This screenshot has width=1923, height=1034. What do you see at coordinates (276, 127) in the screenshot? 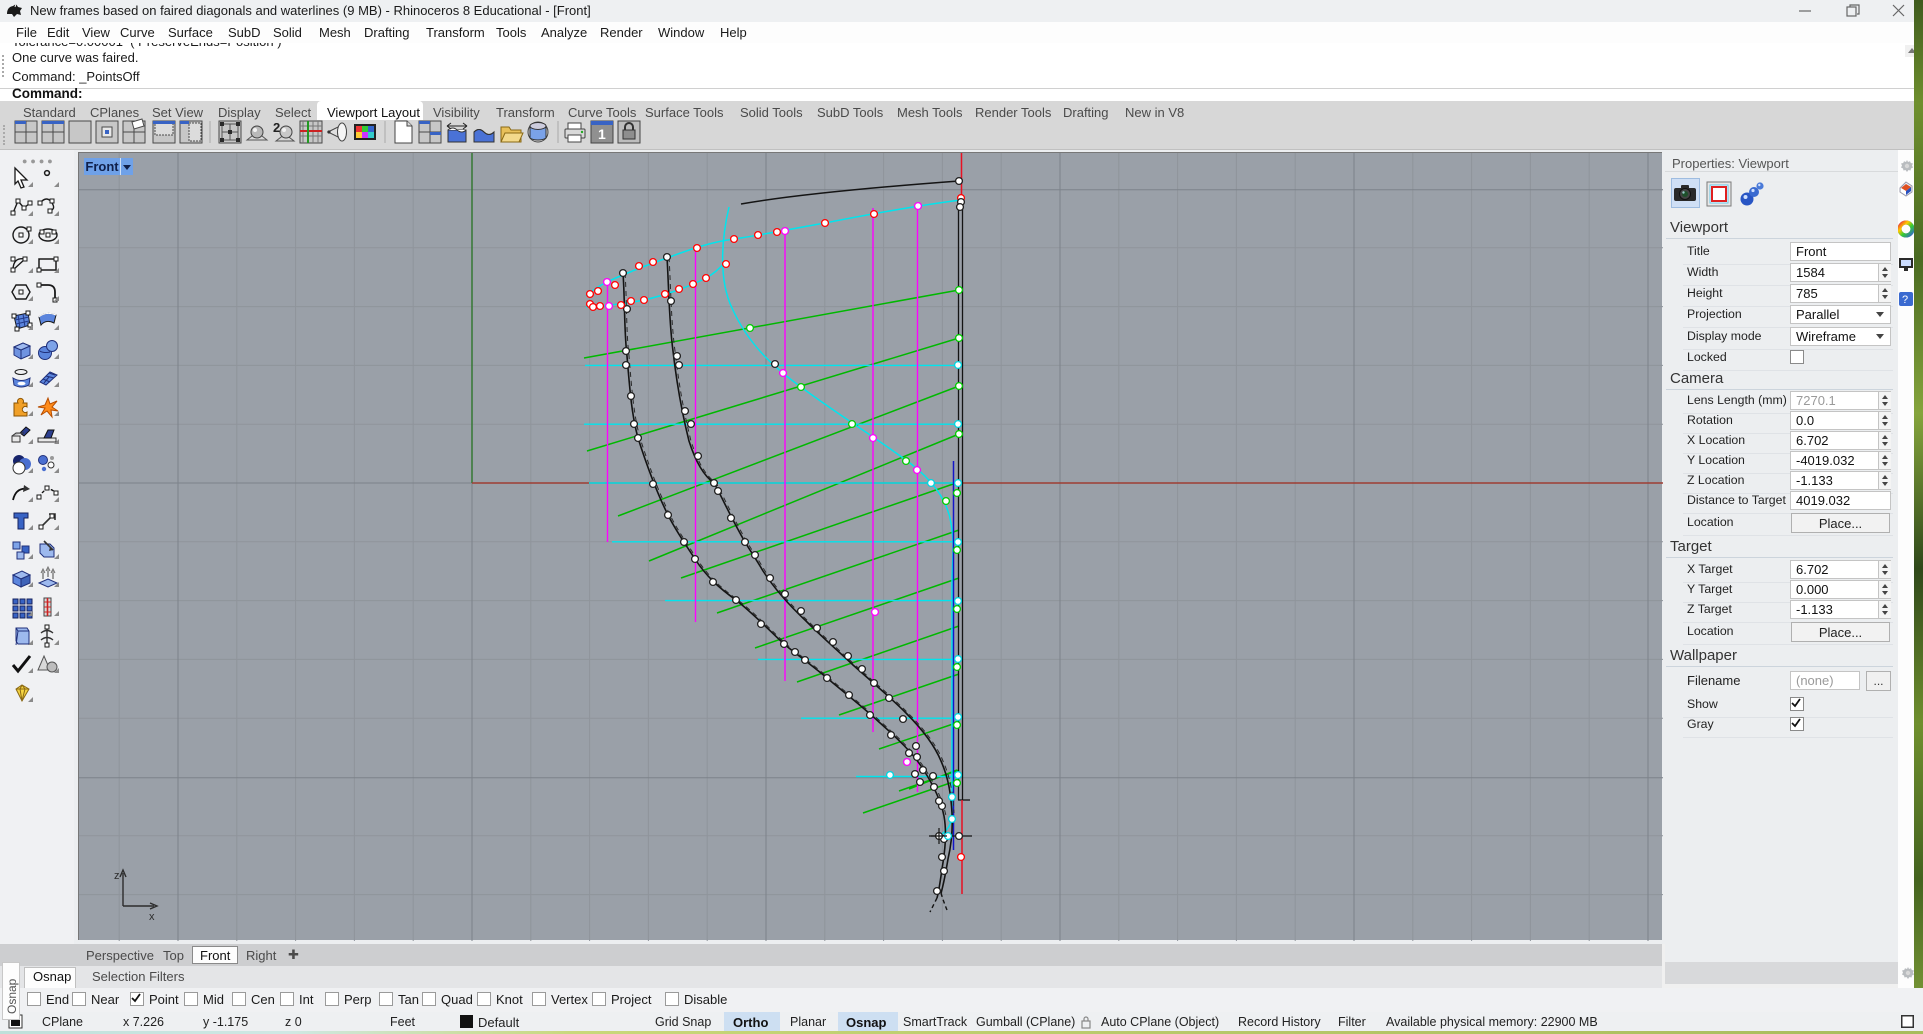
I see `svg-text: 2` at bounding box center [276, 127].